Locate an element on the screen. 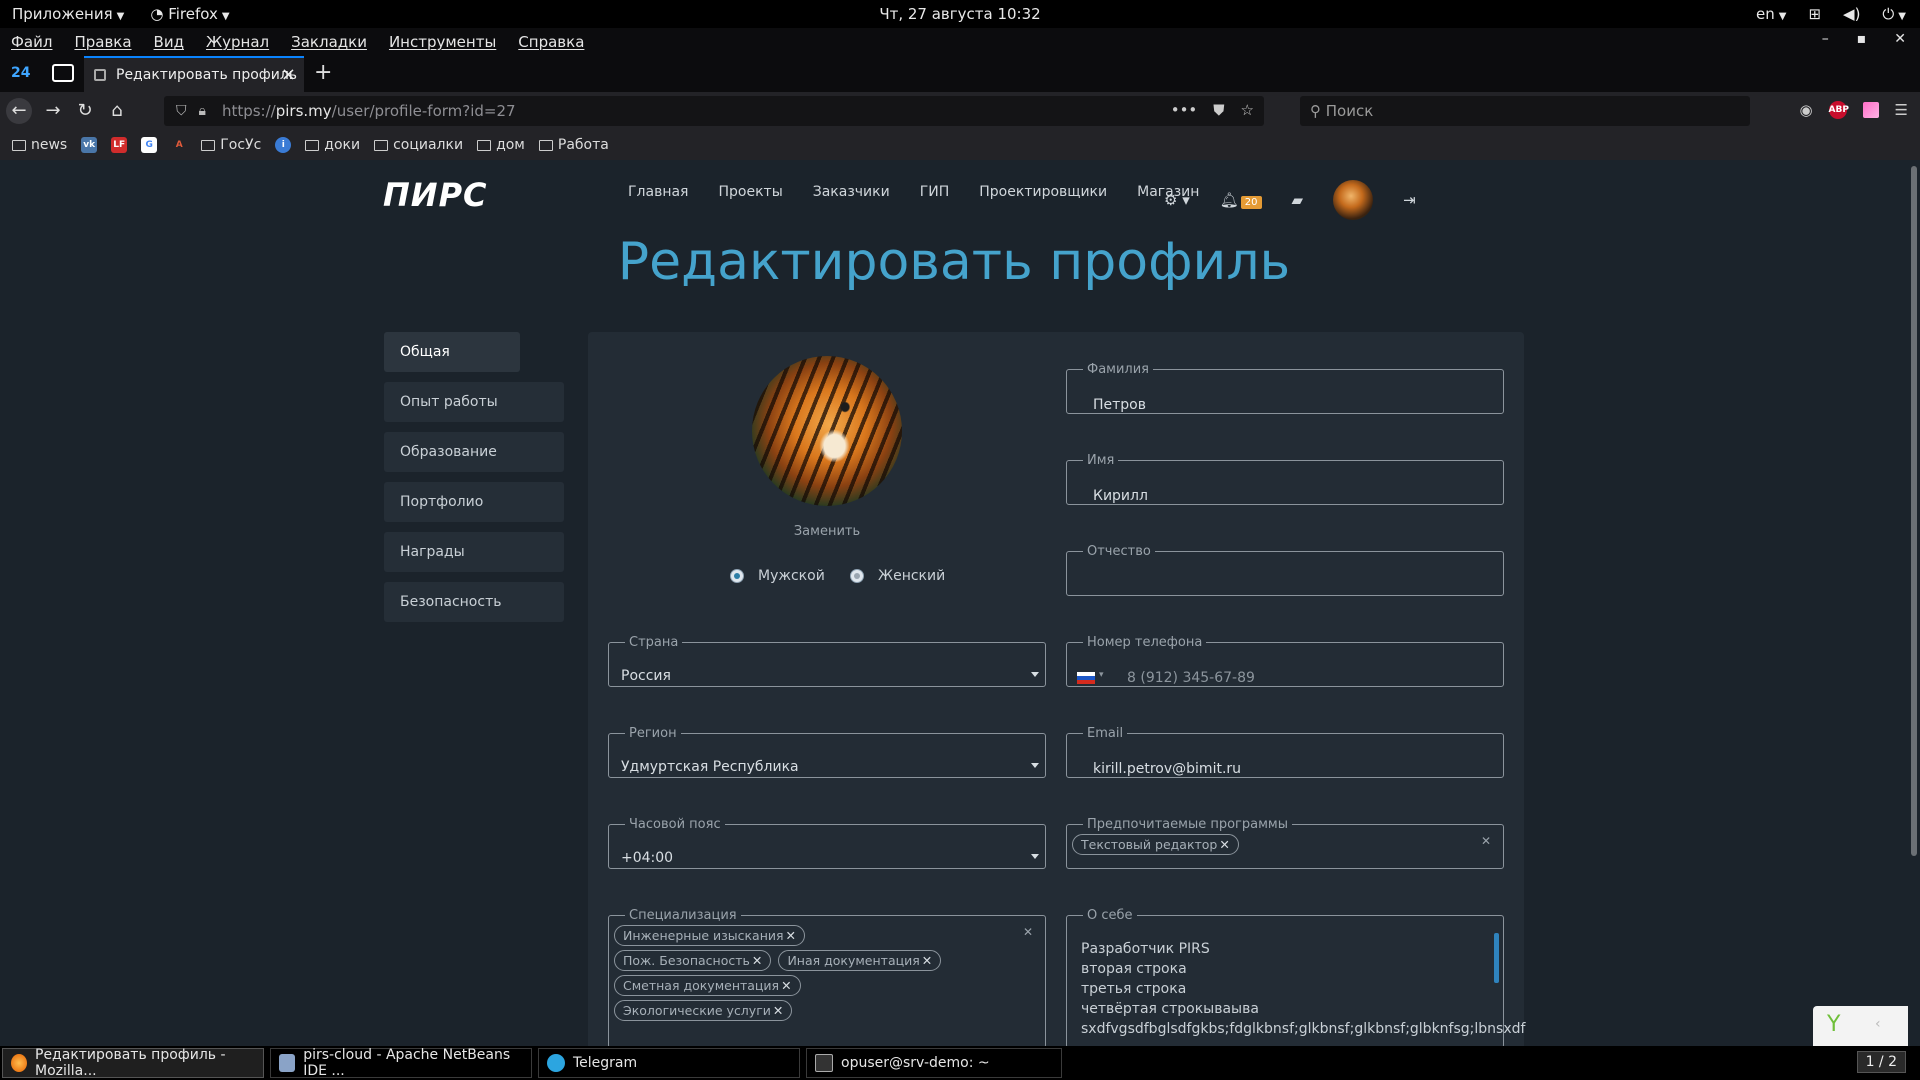  menu-tools: Инструменты is located at coordinates (442, 42).